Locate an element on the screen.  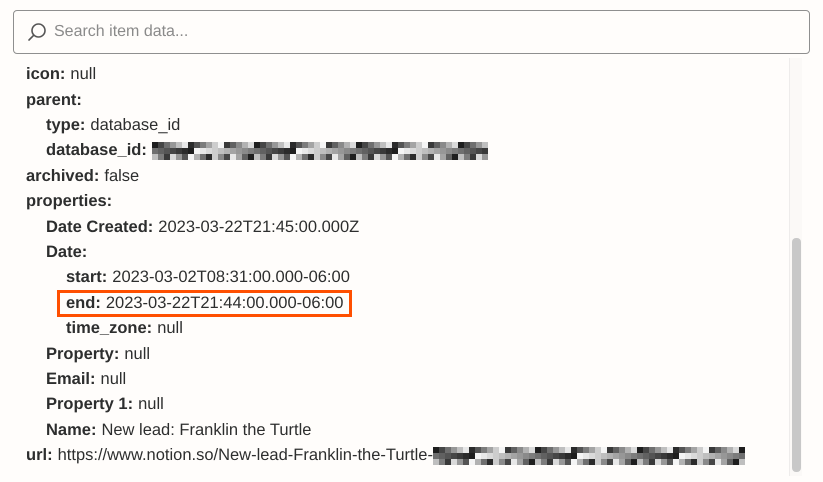
field-value: 2023-03-22T21:44:00.000-06:00 is located at coordinates (225, 303).